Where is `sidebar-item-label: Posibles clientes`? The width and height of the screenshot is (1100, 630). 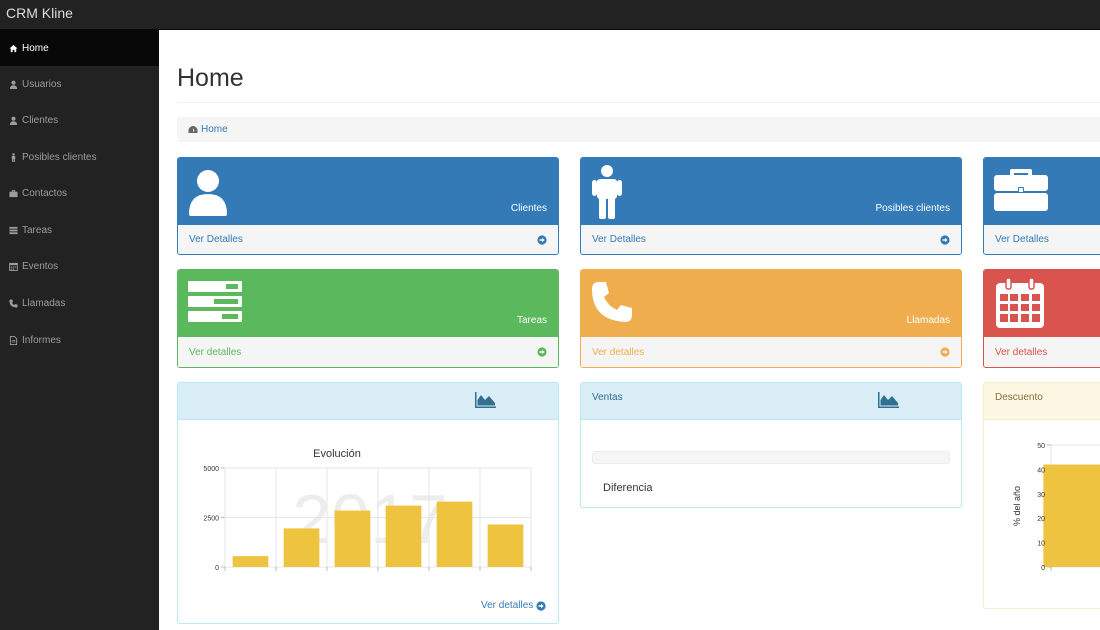
sidebar-item-label: Posibles clientes is located at coordinates (59, 157).